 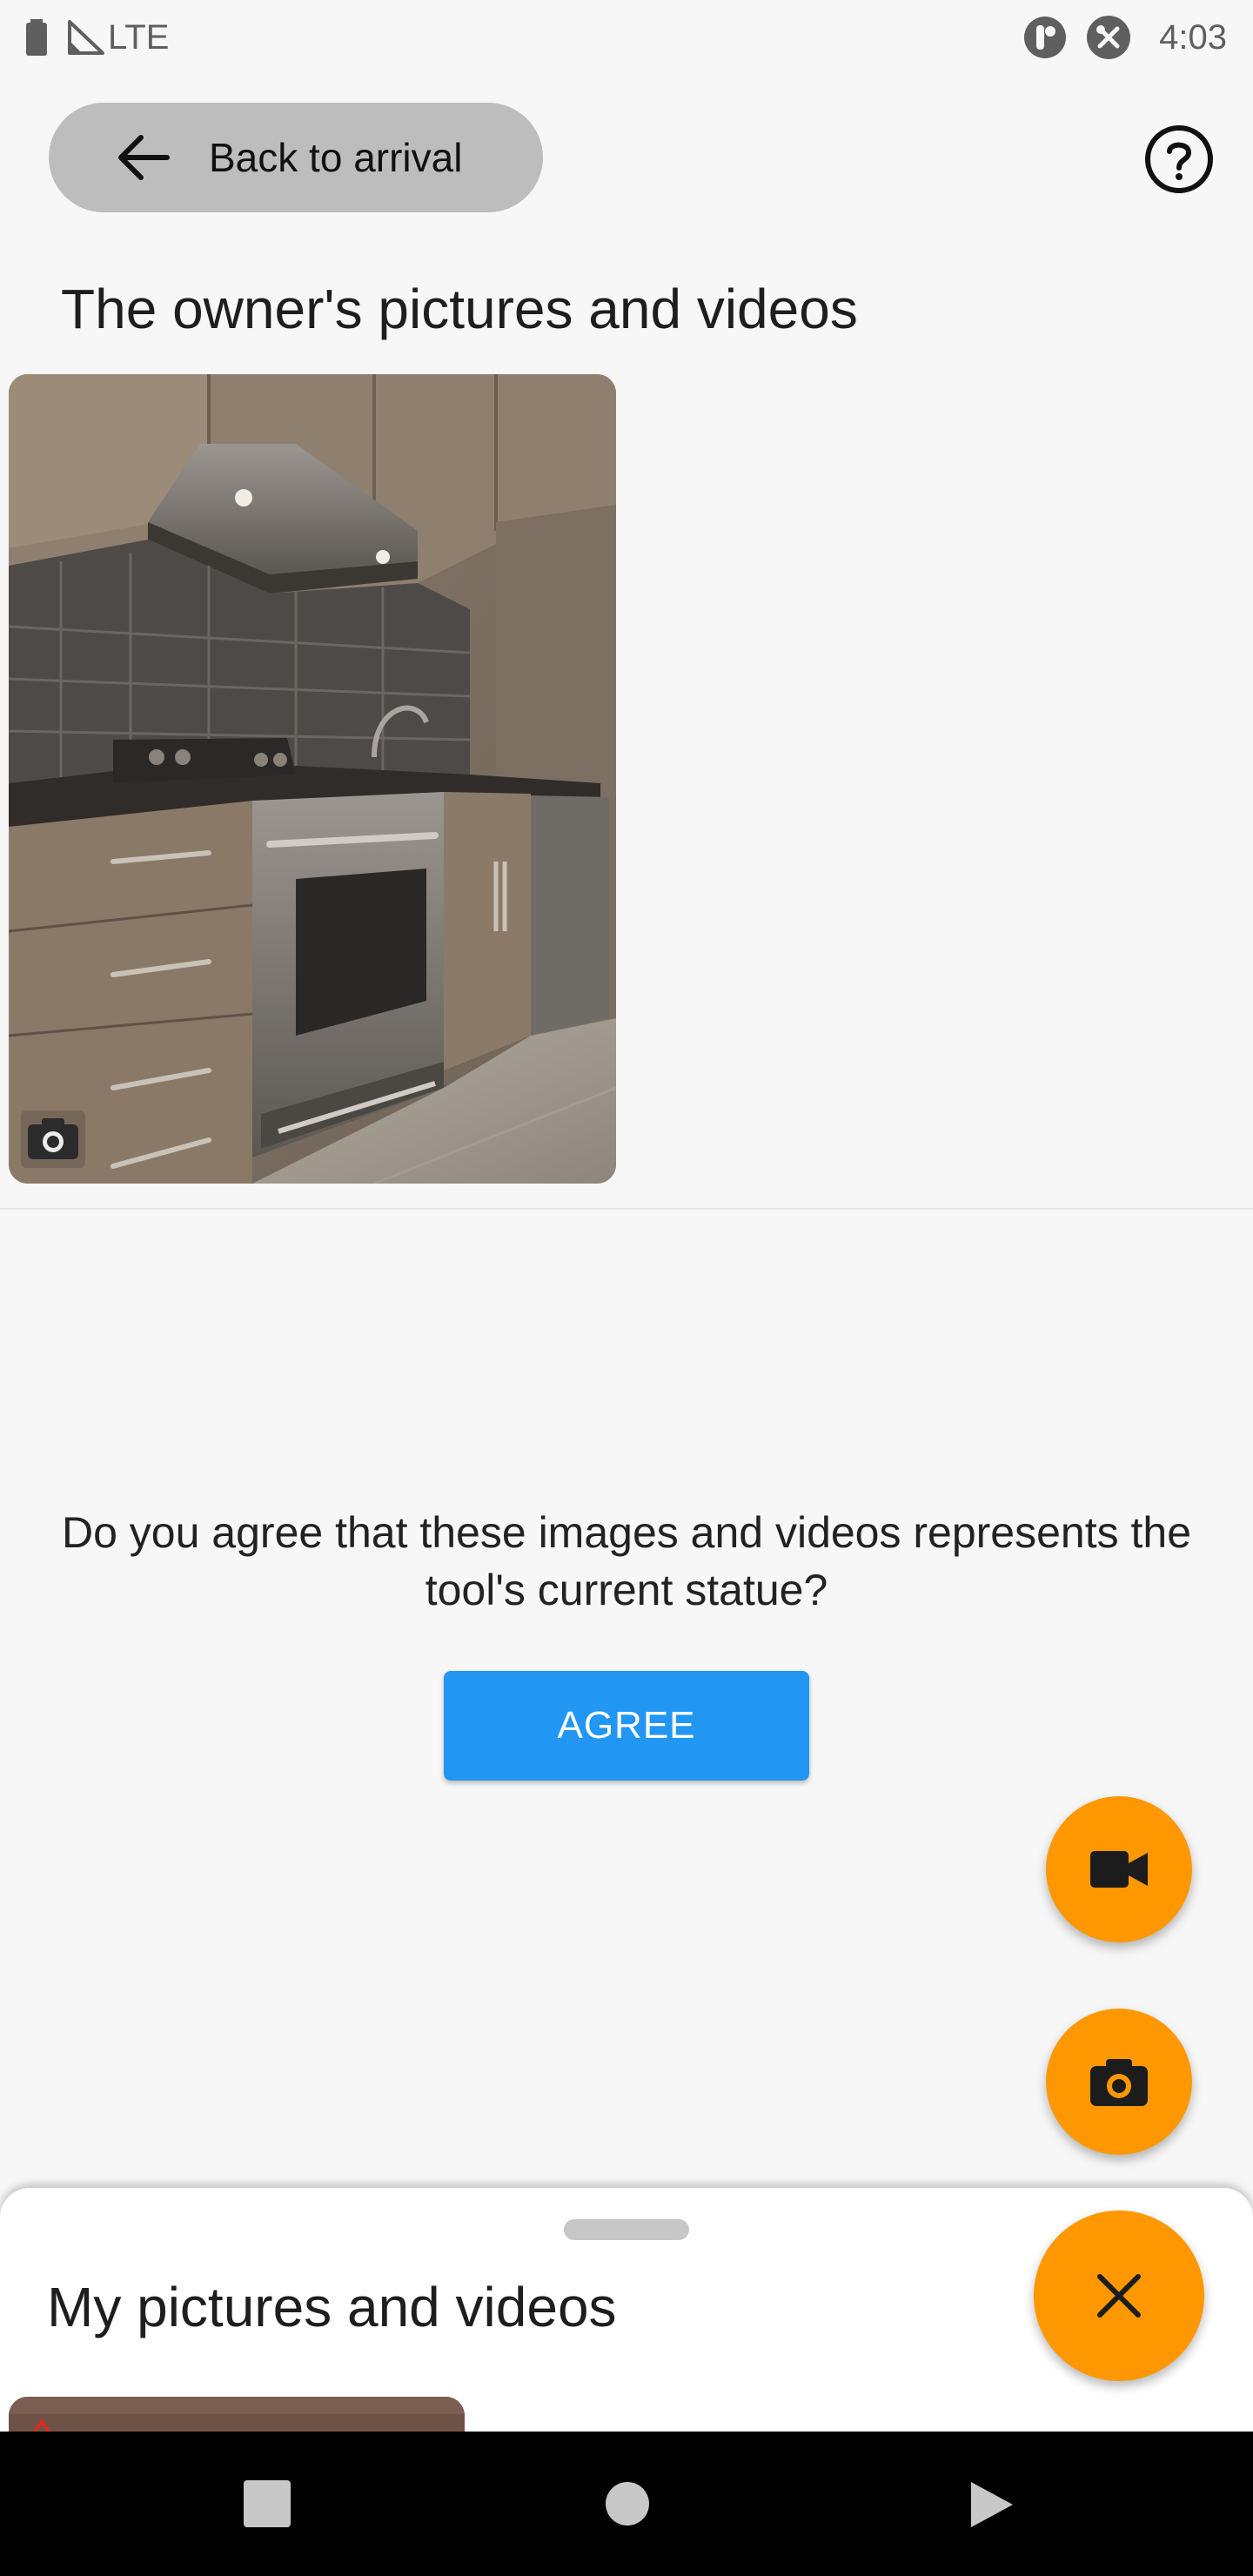 I want to click on status-left: LTE, so click(x=97, y=37).